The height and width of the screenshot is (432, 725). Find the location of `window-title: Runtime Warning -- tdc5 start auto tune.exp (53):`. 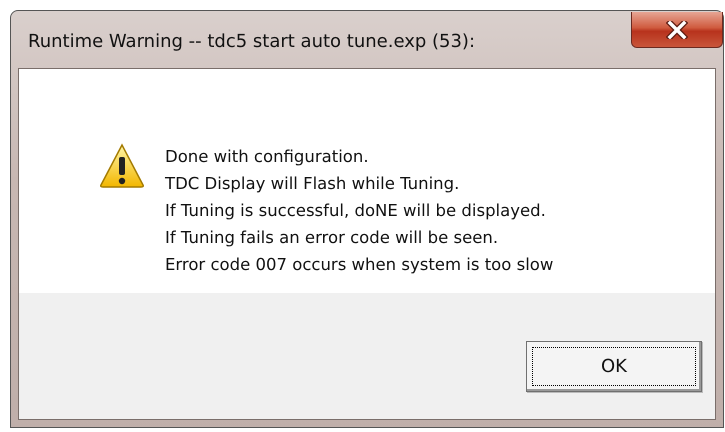

window-title: Runtime Warning -- tdc5 start auto tune.exp (53): is located at coordinates (252, 41).